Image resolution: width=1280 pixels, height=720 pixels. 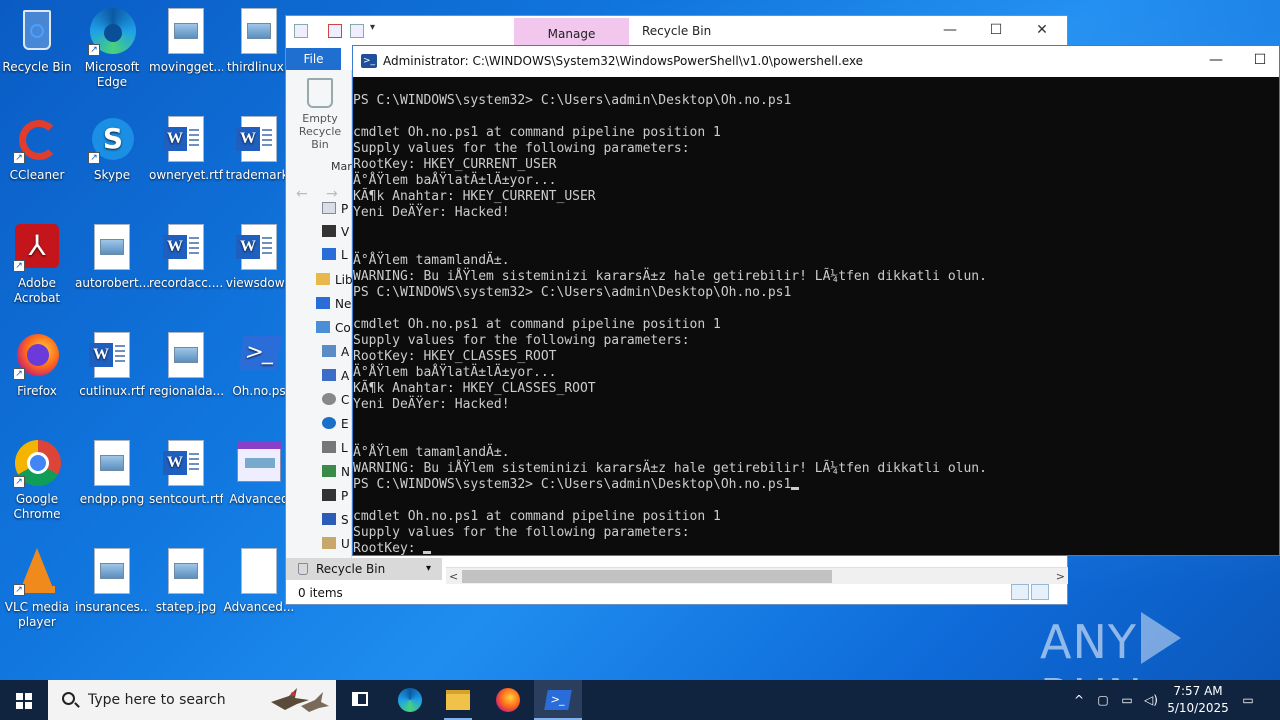 What do you see at coordinates (112, 175) in the screenshot?
I see `desktop-icon-label: Skype` at bounding box center [112, 175].